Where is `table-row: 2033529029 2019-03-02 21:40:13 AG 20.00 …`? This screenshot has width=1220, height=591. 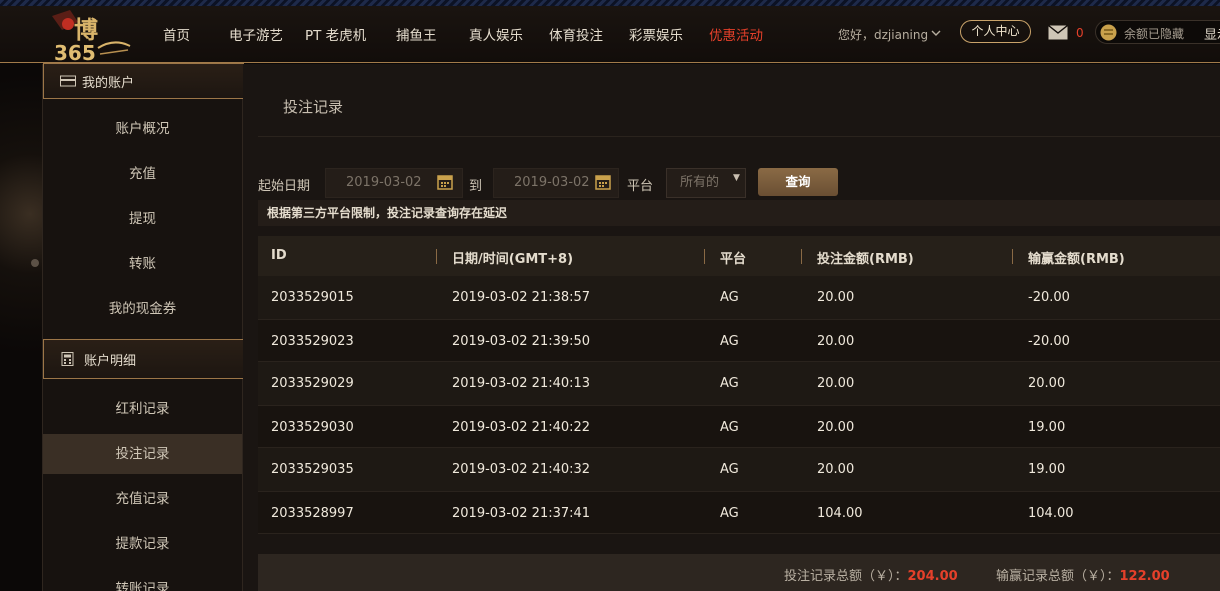 table-row: 2033529029 2019-03-02 21:40:13 AG 20.00 … is located at coordinates (739, 383).